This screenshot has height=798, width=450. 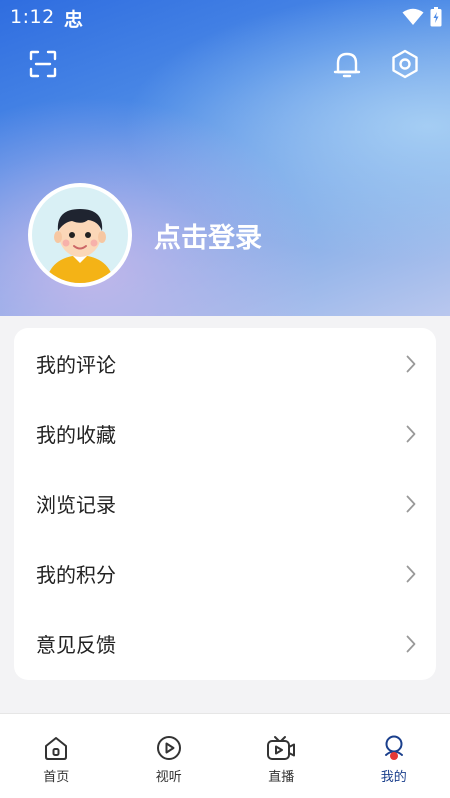 What do you see at coordinates (73, 18) in the screenshot?
I see `status-app-glyph: 忠` at bounding box center [73, 18].